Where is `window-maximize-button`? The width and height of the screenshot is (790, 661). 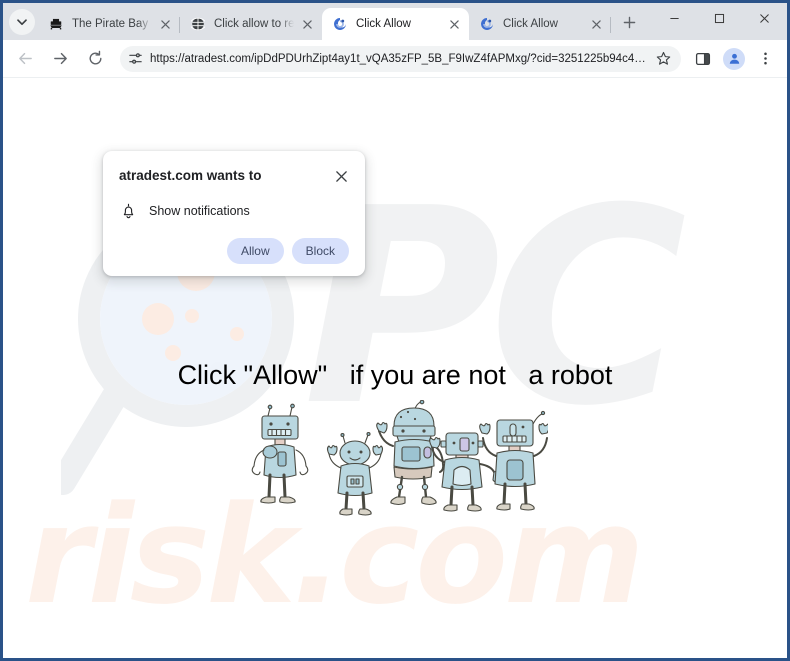
window-maximize-button is located at coordinates (719, 18).